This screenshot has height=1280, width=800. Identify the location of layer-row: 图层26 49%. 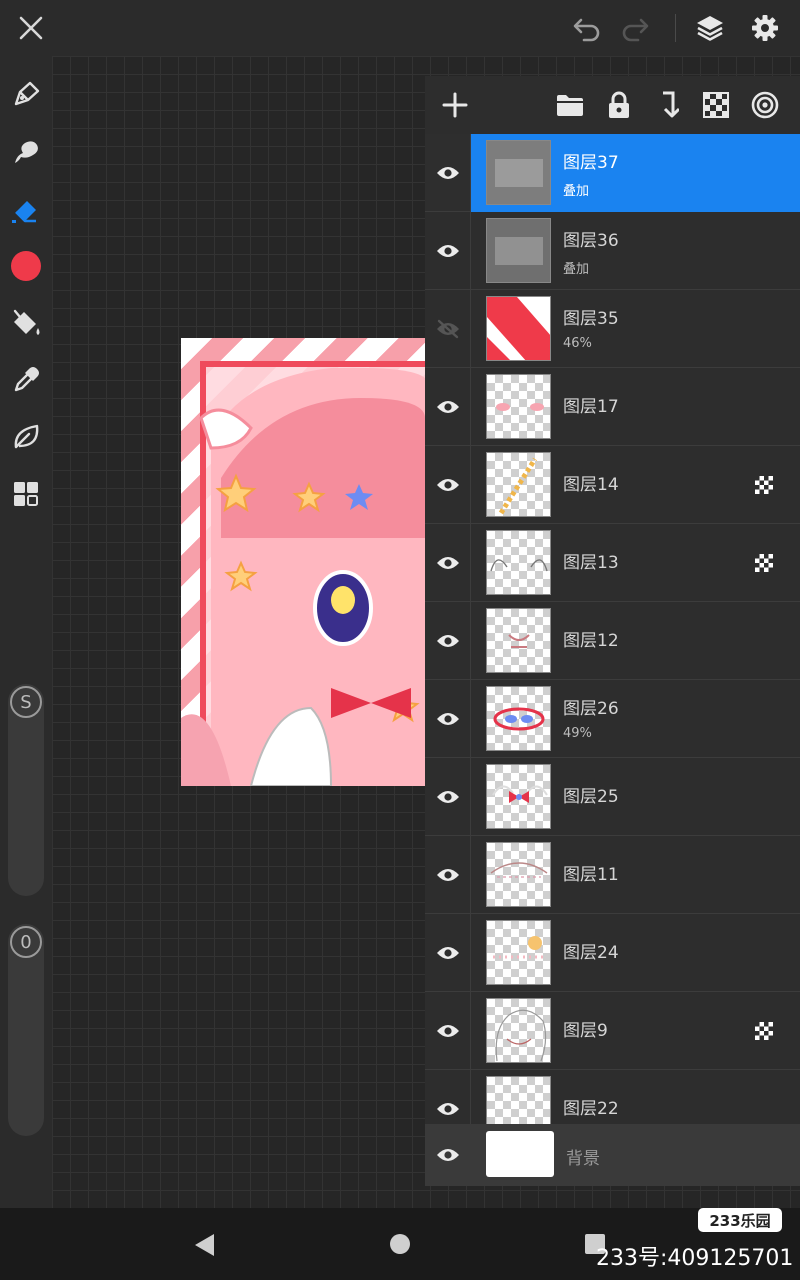
(612, 719).